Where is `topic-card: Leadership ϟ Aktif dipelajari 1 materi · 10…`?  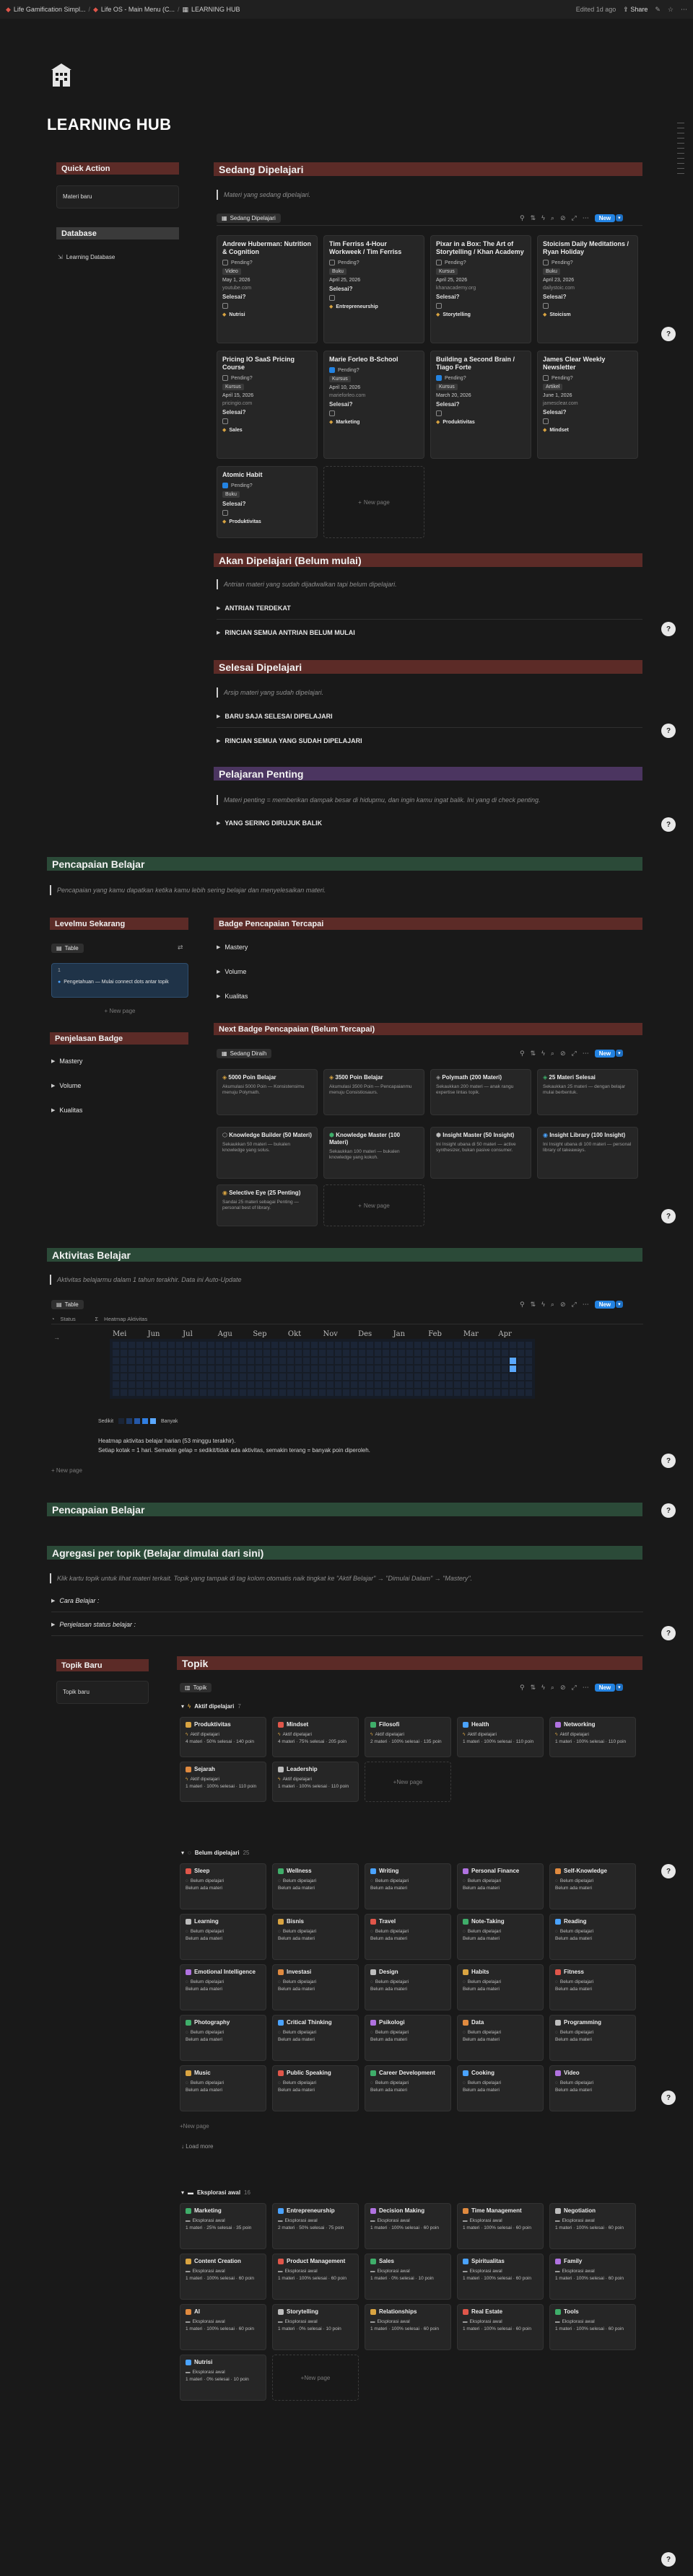 topic-card: Leadership ϟ Aktif dipelajari 1 materi · 10… is located at coordinates (315, 1782).